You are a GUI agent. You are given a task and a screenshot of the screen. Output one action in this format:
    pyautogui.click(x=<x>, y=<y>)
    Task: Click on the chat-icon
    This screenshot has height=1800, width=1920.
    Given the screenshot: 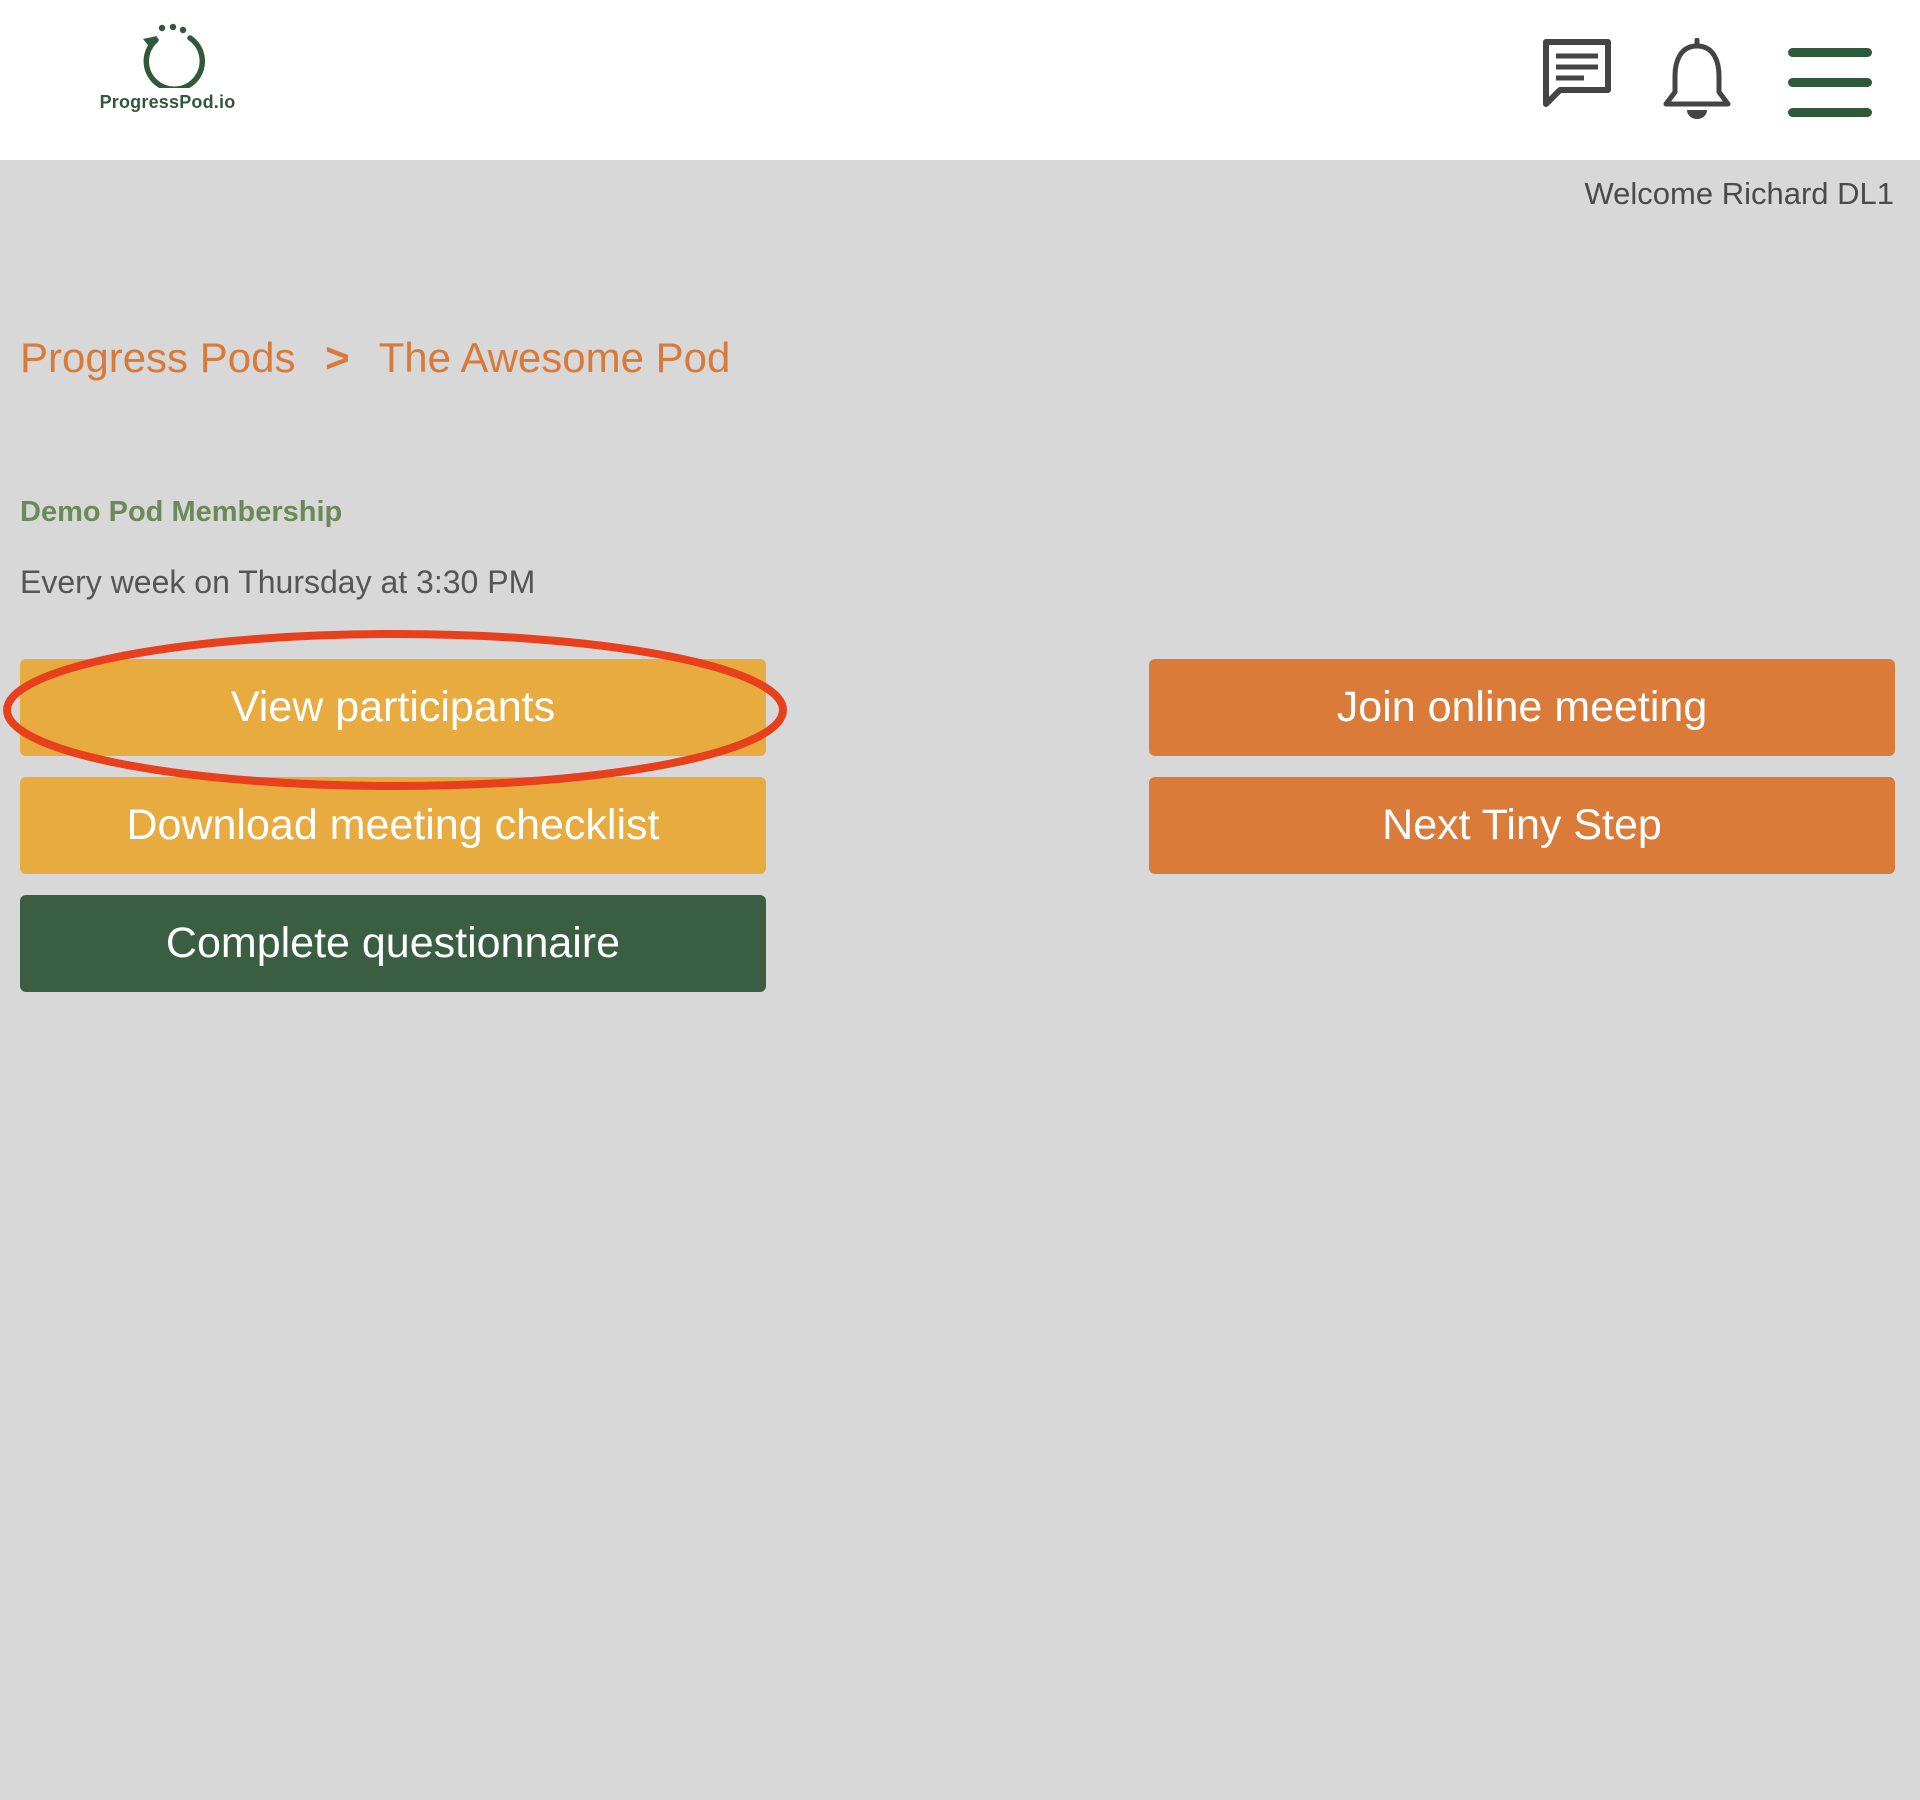 What is the action you would take?
    pyautogui.click(x=1577, y=76)
    